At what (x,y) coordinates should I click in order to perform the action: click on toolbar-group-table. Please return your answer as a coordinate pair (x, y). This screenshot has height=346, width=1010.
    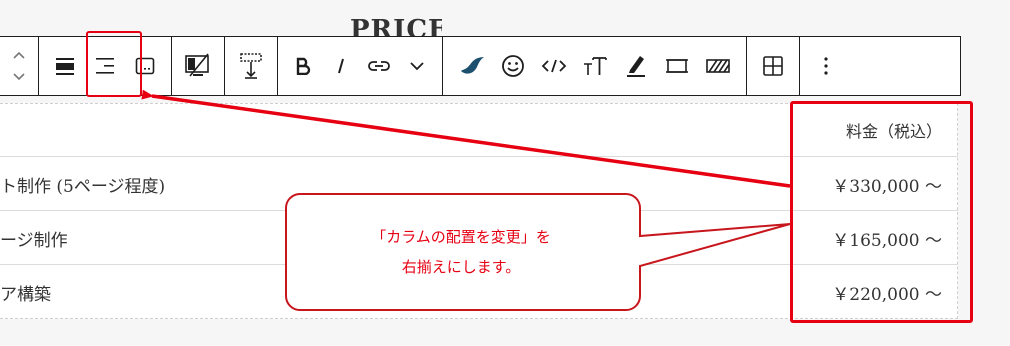
    Looking at the image, I should click on (773, 66).